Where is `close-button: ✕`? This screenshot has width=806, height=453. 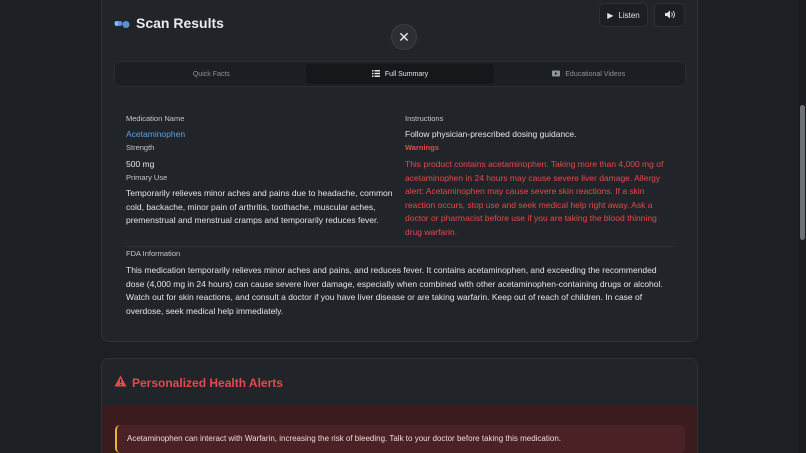 close-button: ✕ is located at coordinates (404, 37).